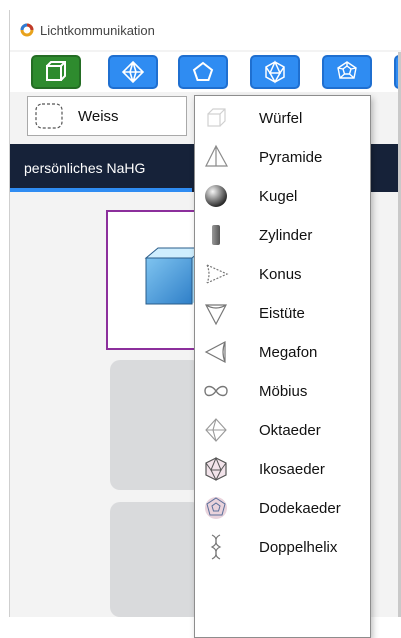 The image size is (401, 638). I want to click on moebius-icon, so click(216, 391).